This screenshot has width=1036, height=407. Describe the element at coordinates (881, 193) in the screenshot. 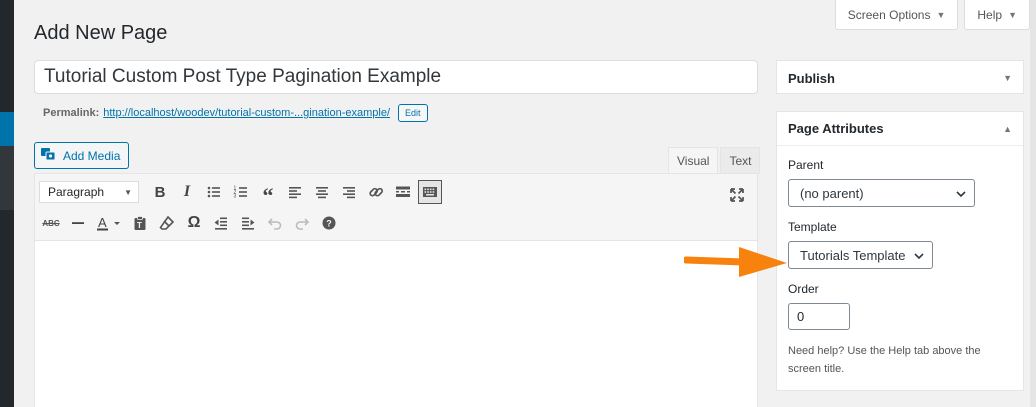

I see `parent-select: (no parent)` at that location.